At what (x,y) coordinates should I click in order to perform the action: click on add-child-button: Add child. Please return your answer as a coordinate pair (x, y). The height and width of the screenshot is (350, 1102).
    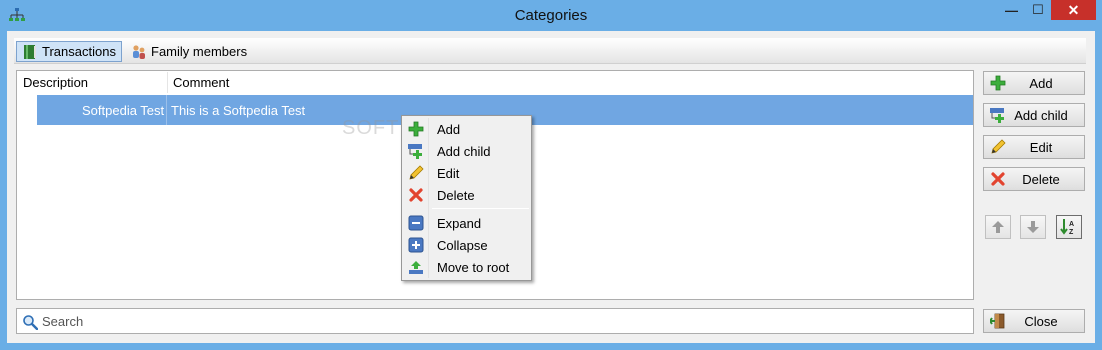
    Looking at the image, I should click on (1034, 115).